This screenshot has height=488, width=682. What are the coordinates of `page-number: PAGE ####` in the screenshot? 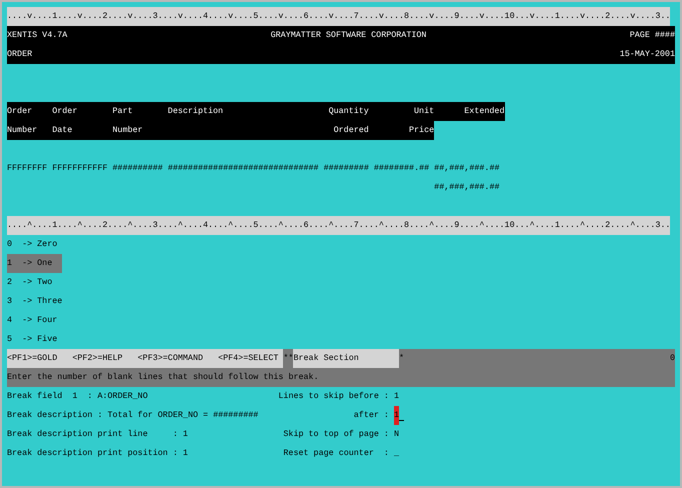 It's located at (652, 35).